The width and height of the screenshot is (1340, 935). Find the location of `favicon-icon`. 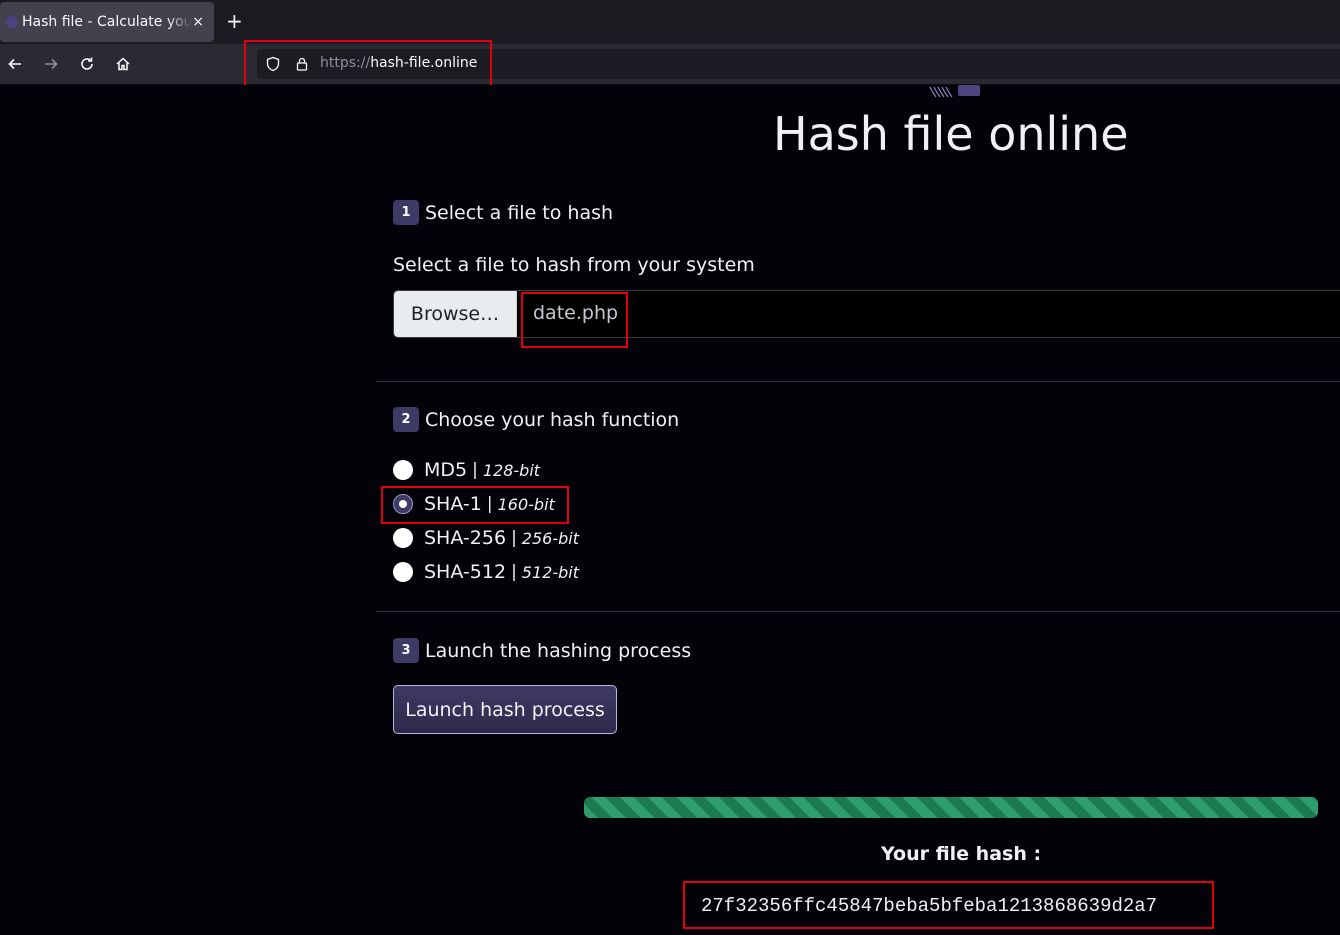

favicon-icon is located at coordinates (12, 22).